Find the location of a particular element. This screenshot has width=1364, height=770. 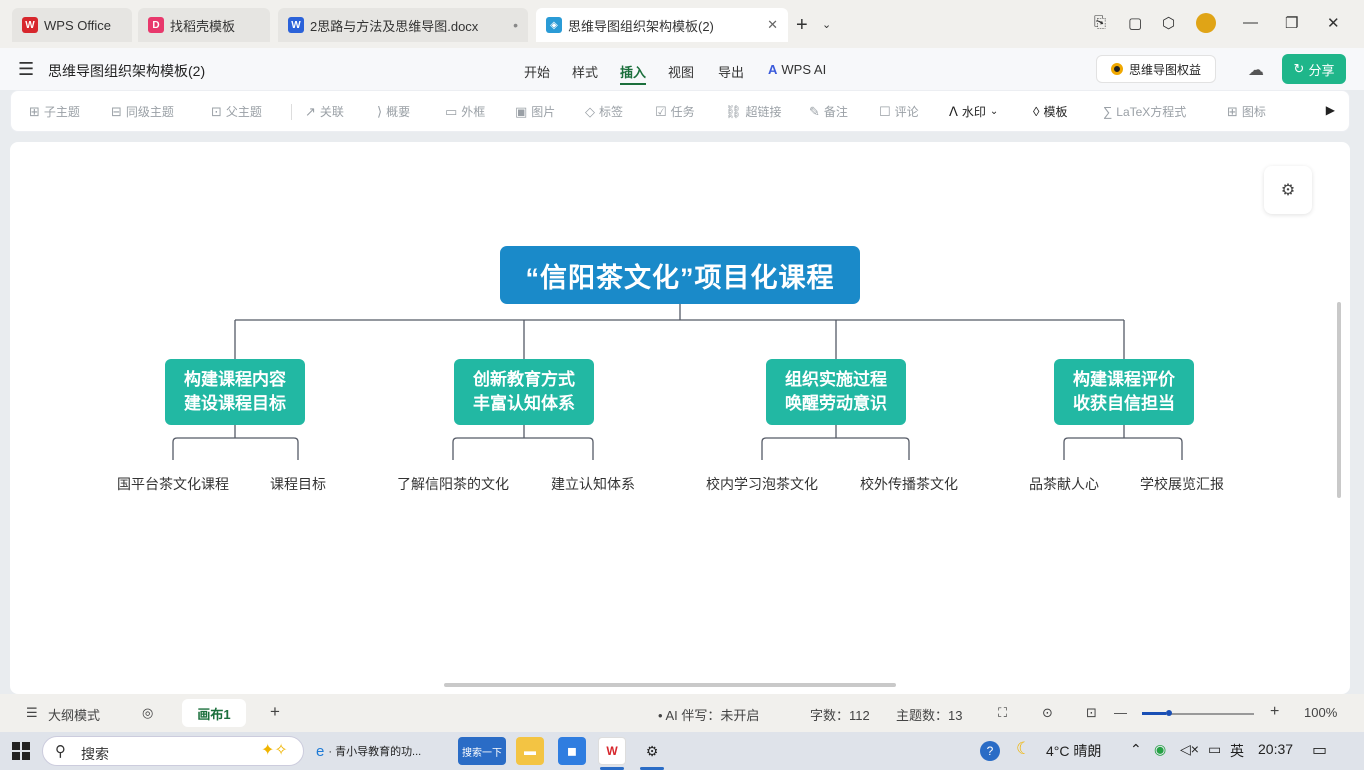

taskbar-search-box: ⚲ 搜索 ✦✧ is located at coordinates (173, 751).